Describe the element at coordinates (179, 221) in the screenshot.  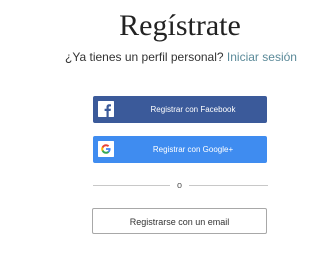
I see `email-signup-button: Registrarse con un email` at that location.